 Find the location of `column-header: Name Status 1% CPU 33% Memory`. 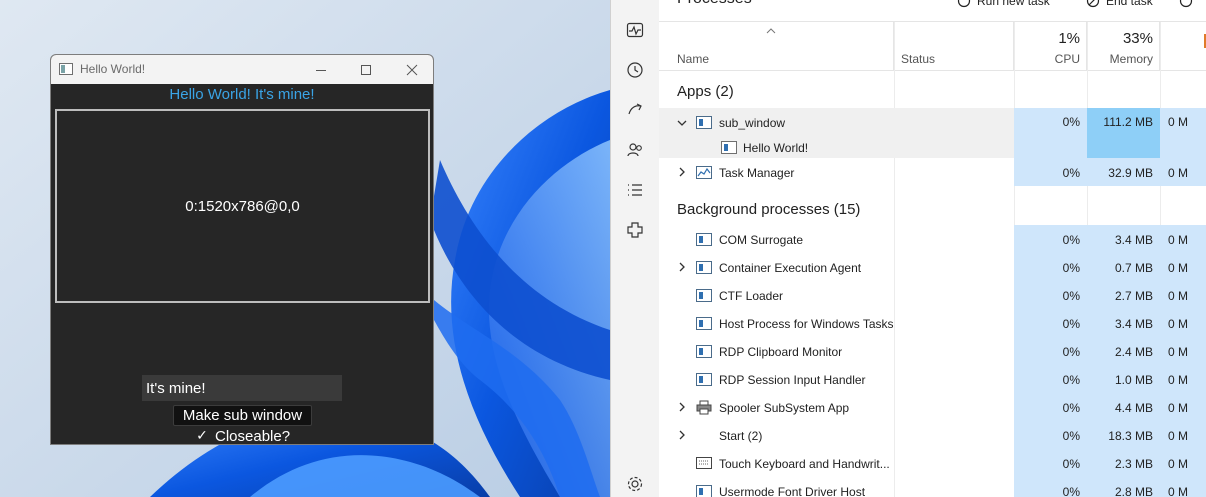

column-header: Name Status 1% CPU 33% Memory is located at coordinates (932, 46).